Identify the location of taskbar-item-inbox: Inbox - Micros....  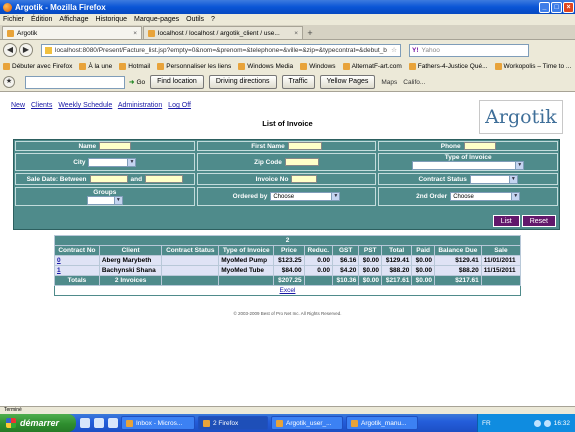
(158, 423).